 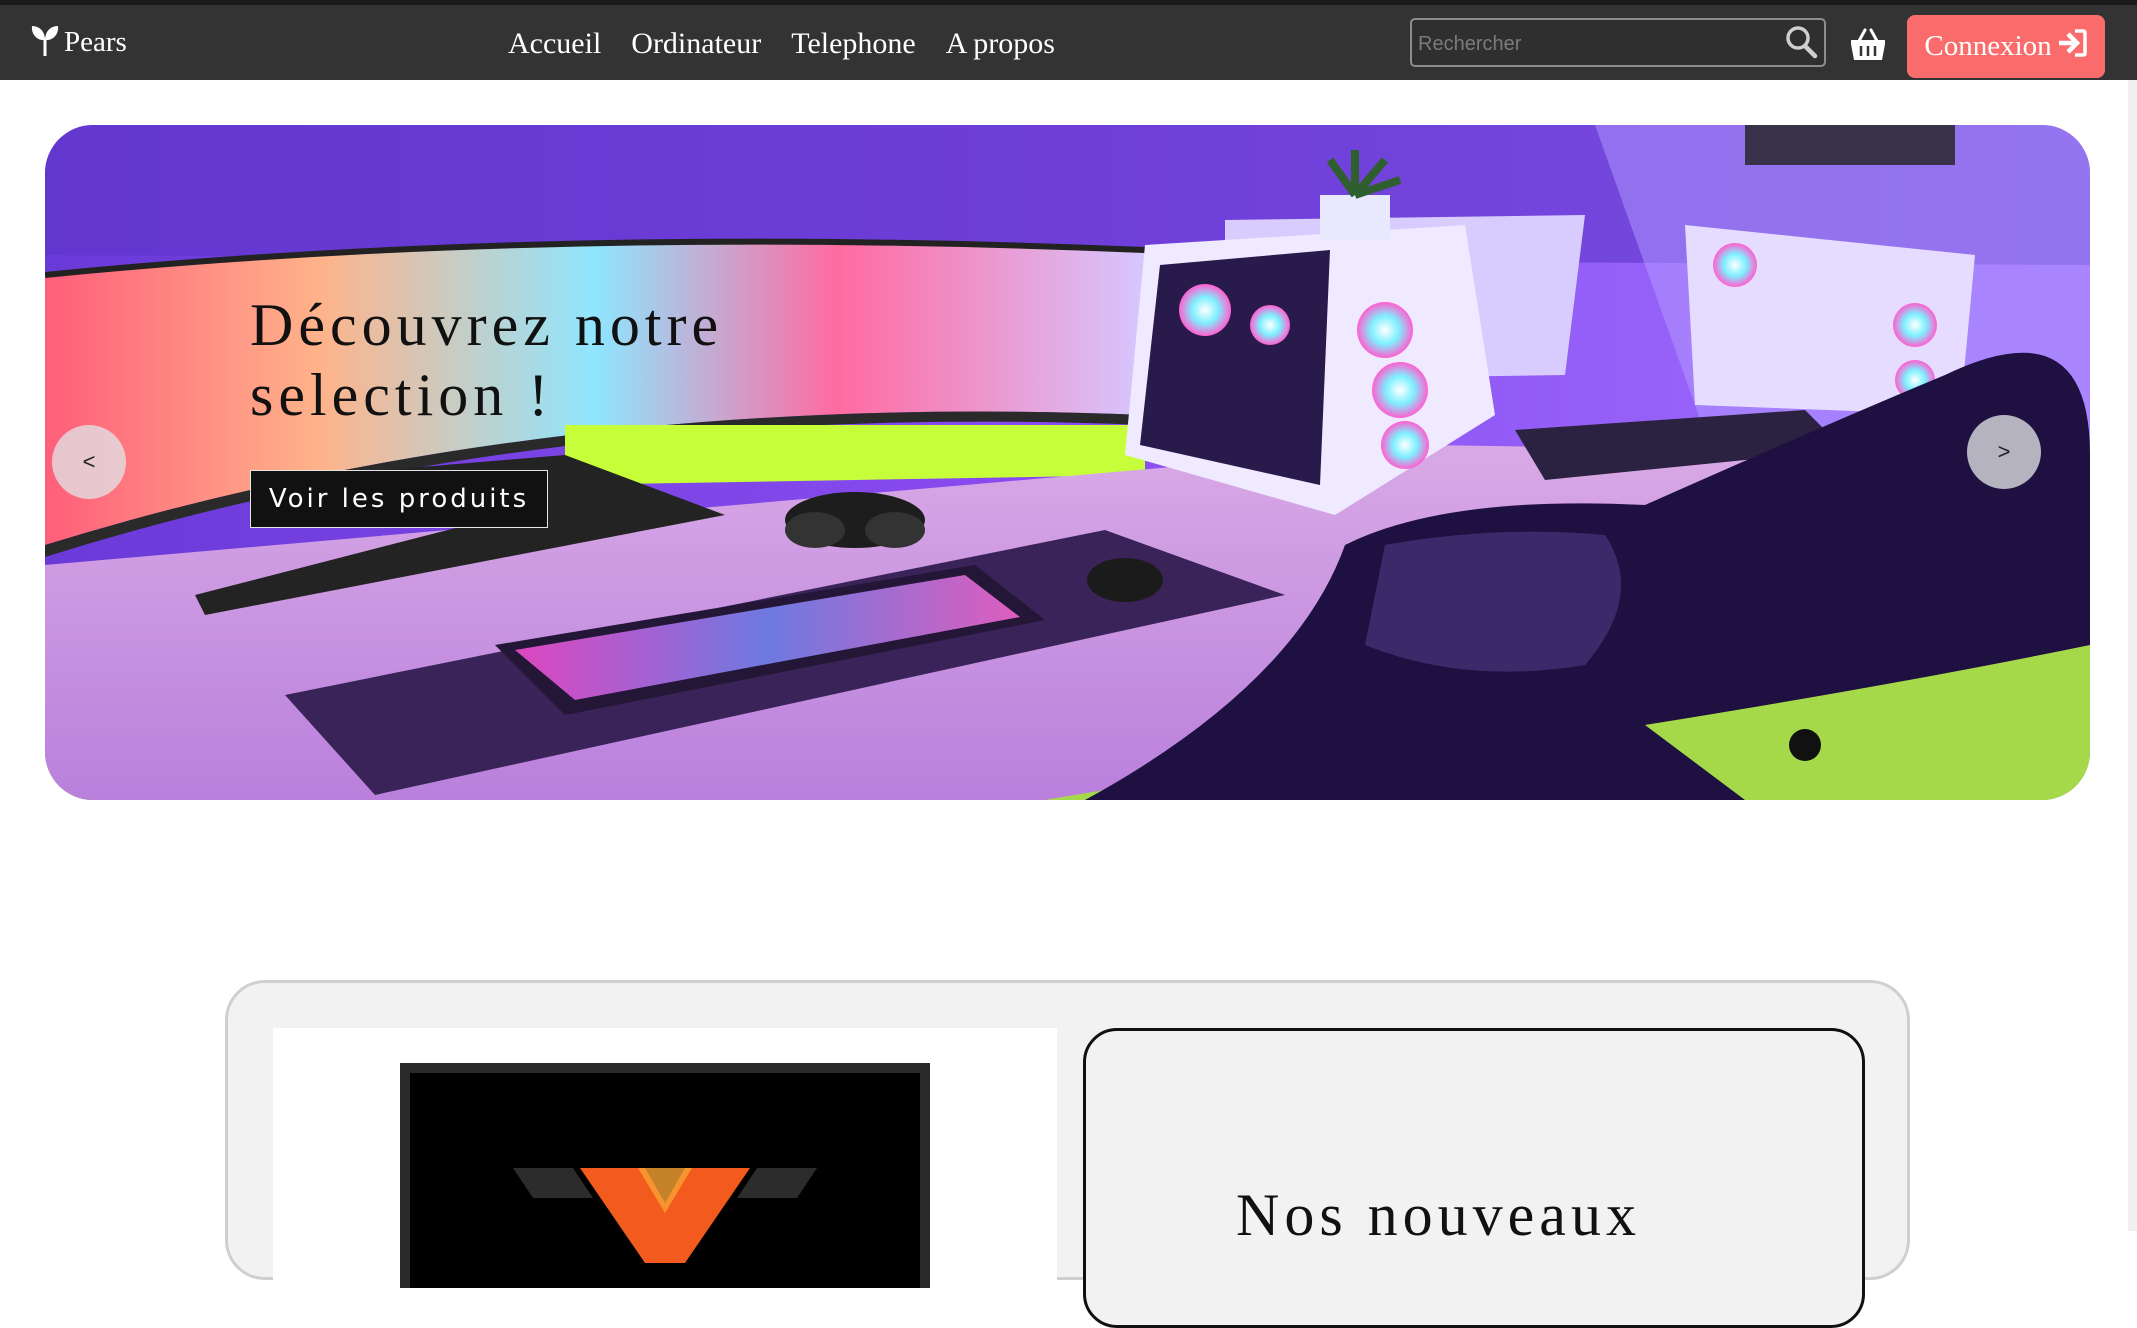 I want to click on view-products-button: Voir les produits, so click(x=399, y=499).